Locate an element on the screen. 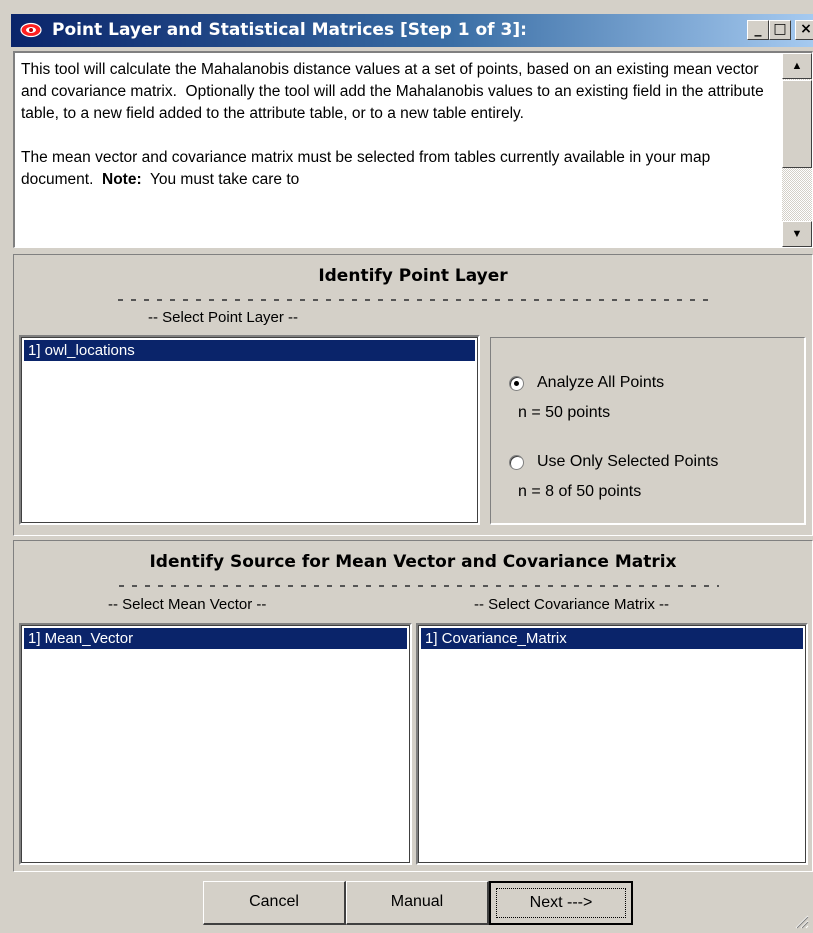 The width and height of the screenshot is (813, 933). point-layer-listbox: 1] owl_locations is located at coordinates (249, 430).